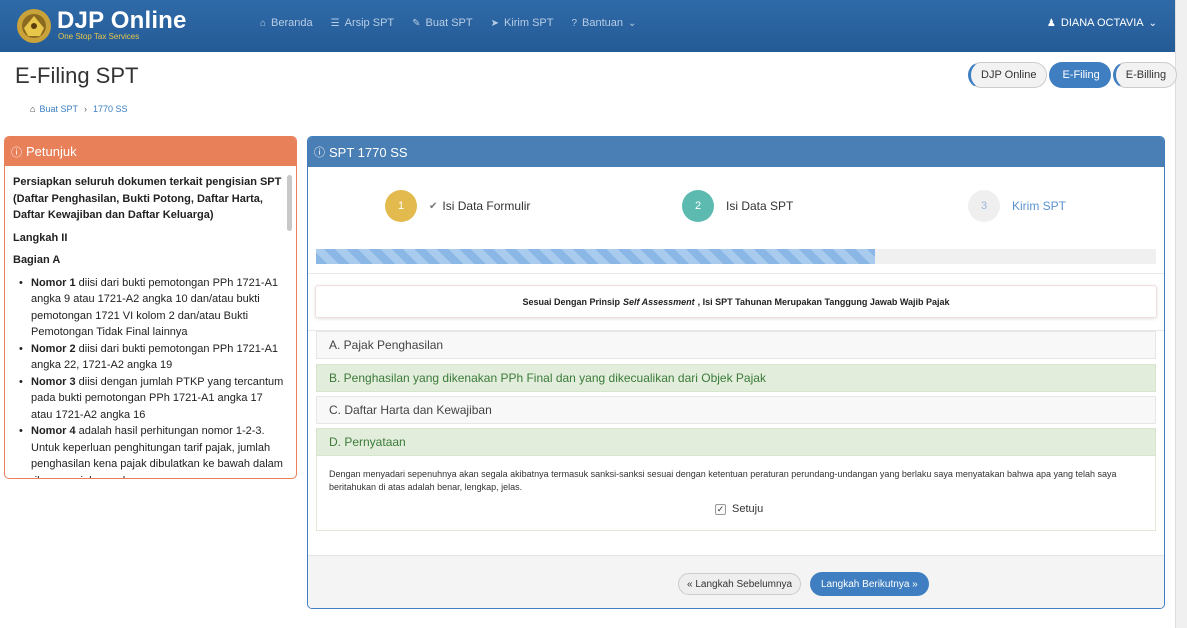  I want to click on breadcrumb-item-1770ss: 1770 SS, so click(110, 109).